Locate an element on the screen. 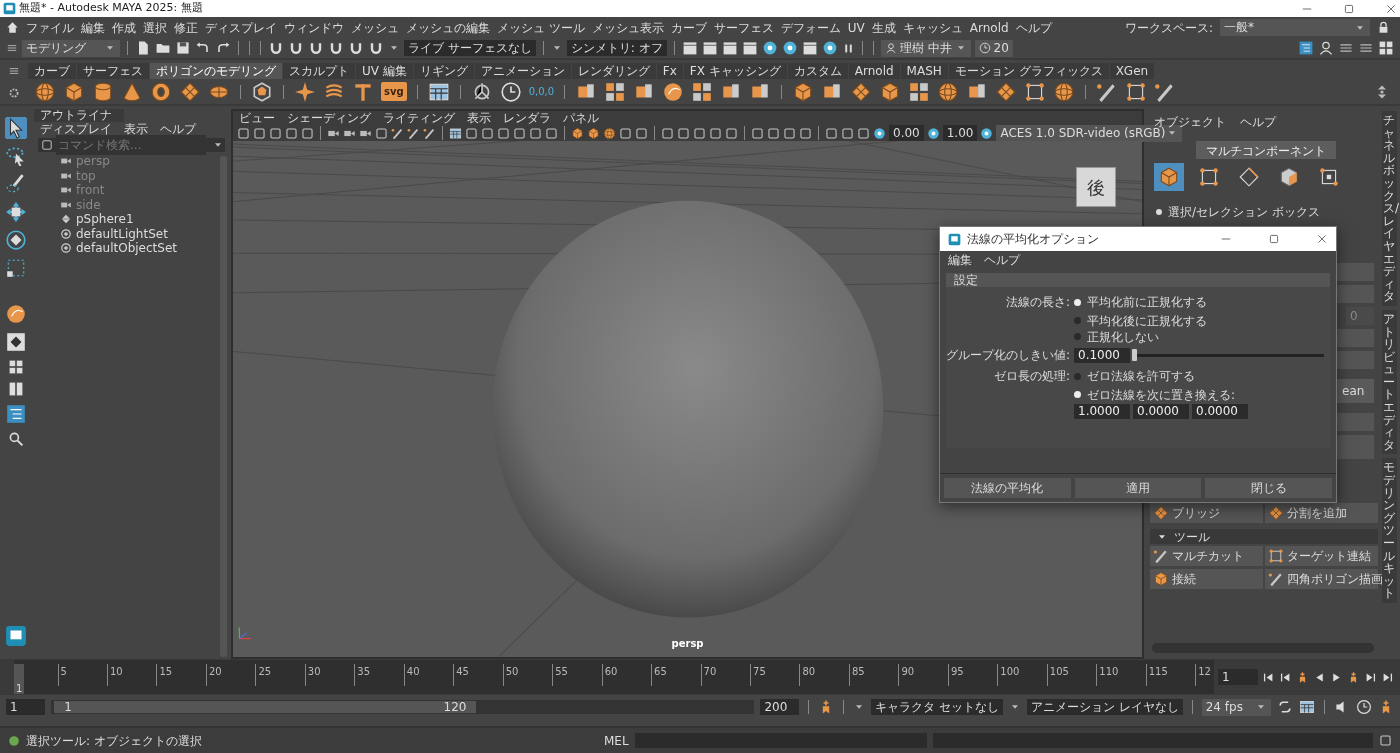 The width and height of the screenshot is (1400, 753). menu-item: ウィンドウ is located at coordinates (314, 27).